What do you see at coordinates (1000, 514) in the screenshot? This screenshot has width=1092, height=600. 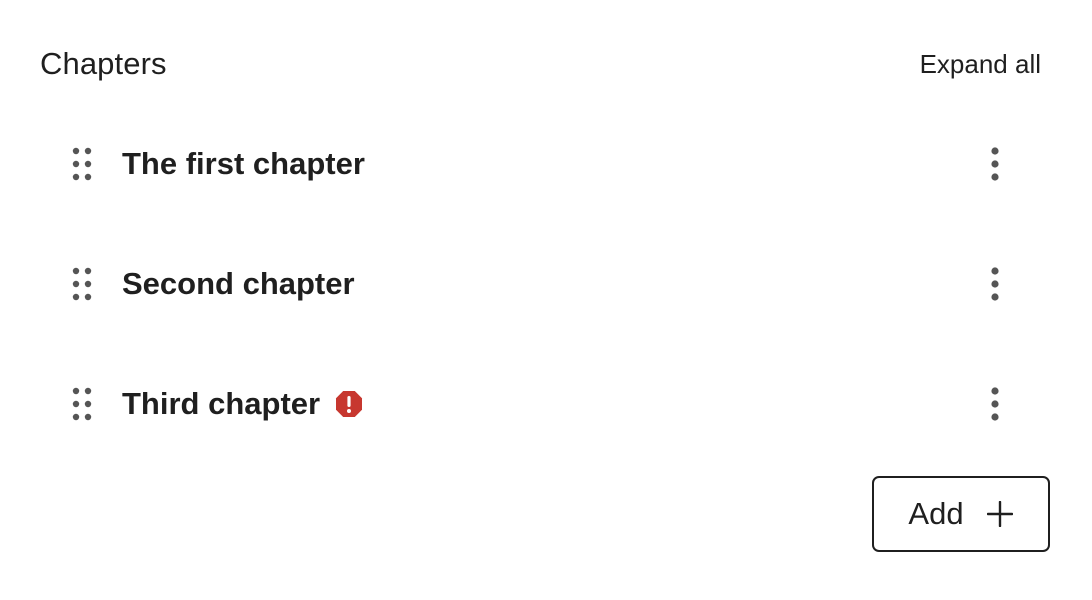 I see `plus-icon` at bounding box center [1000, 514].